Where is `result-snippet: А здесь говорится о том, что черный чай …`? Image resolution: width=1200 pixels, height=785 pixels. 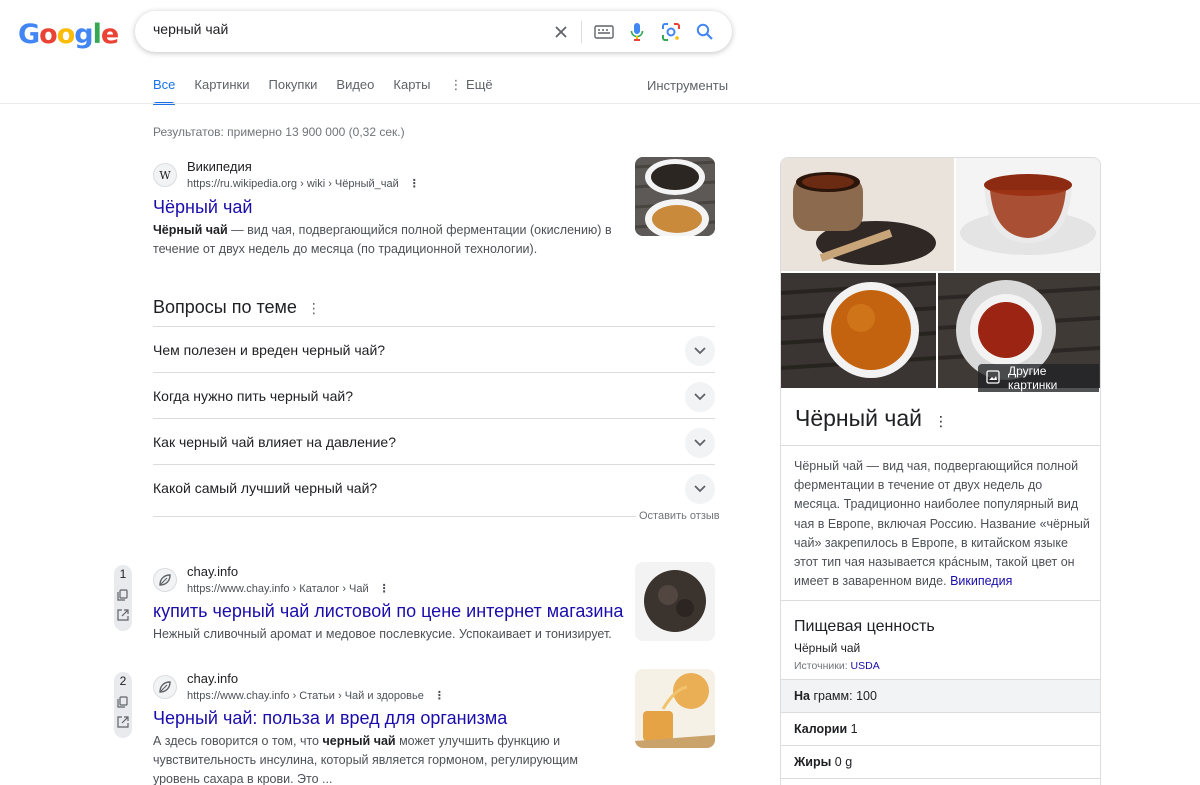 result-snippet: А здесь говорится о том, что черный чай … is located at coordinates (365, 759).